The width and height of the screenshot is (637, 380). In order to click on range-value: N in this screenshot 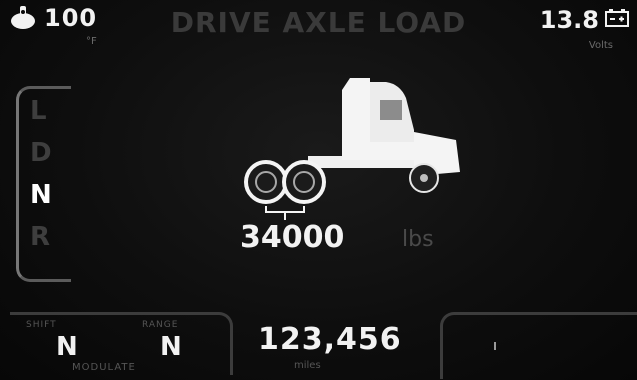, I will do `click(171, 347)`.